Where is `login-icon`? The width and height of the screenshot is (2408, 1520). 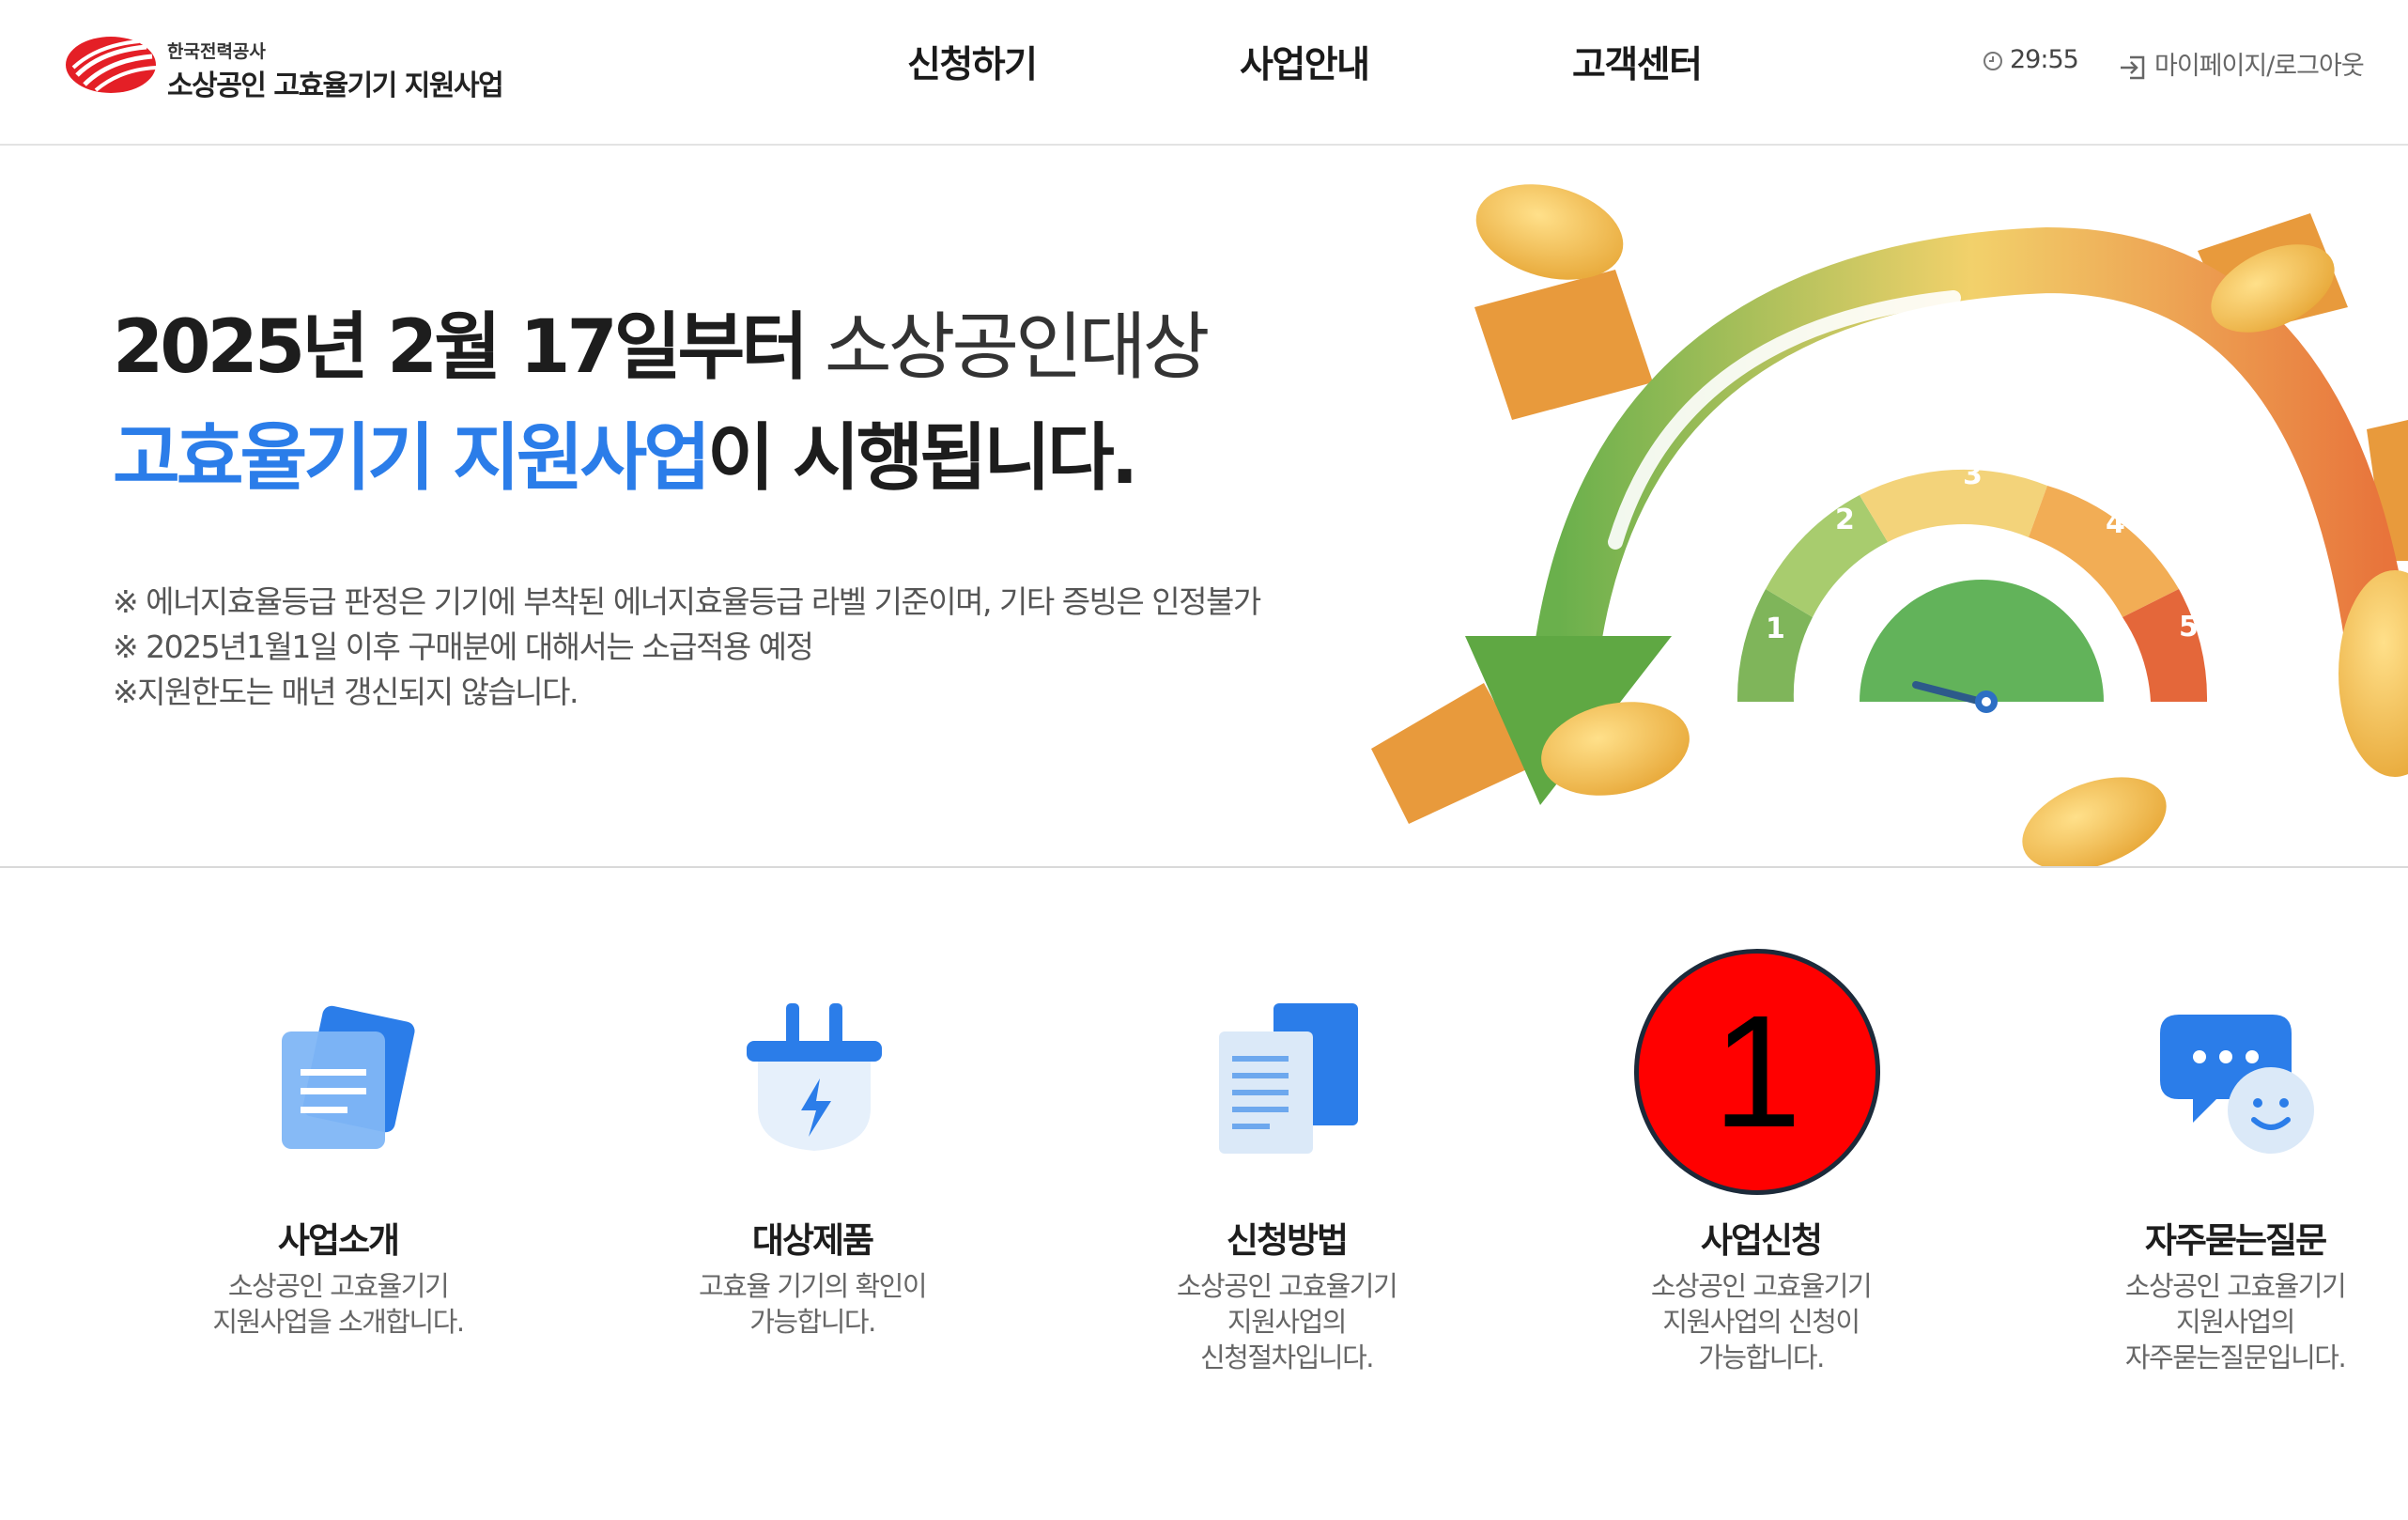
login-icon is located at coordinates (2133, 67).